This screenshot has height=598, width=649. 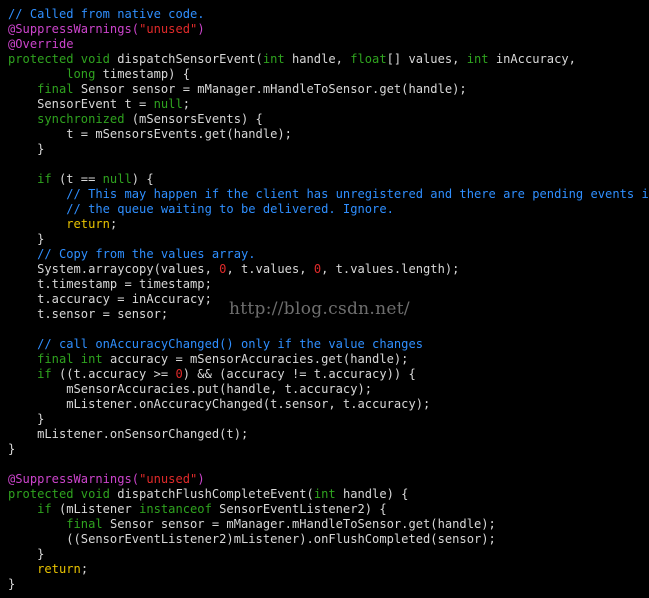 I want to click on code-token-plain: SensorEvent t =, so click(x=81, y=104).